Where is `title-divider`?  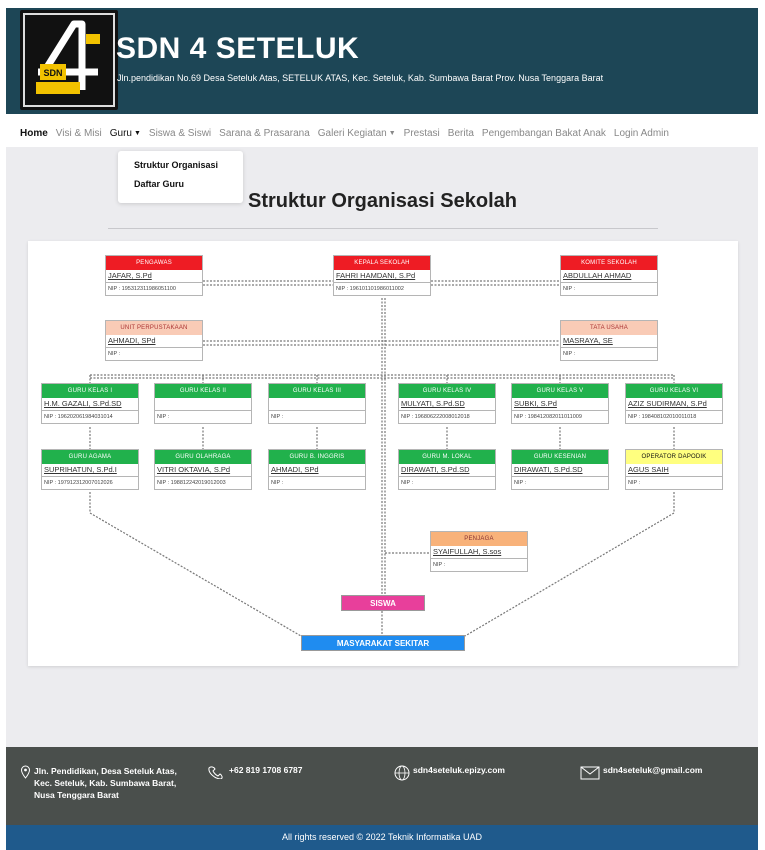 title-divider is located at coordinates (383, 228).